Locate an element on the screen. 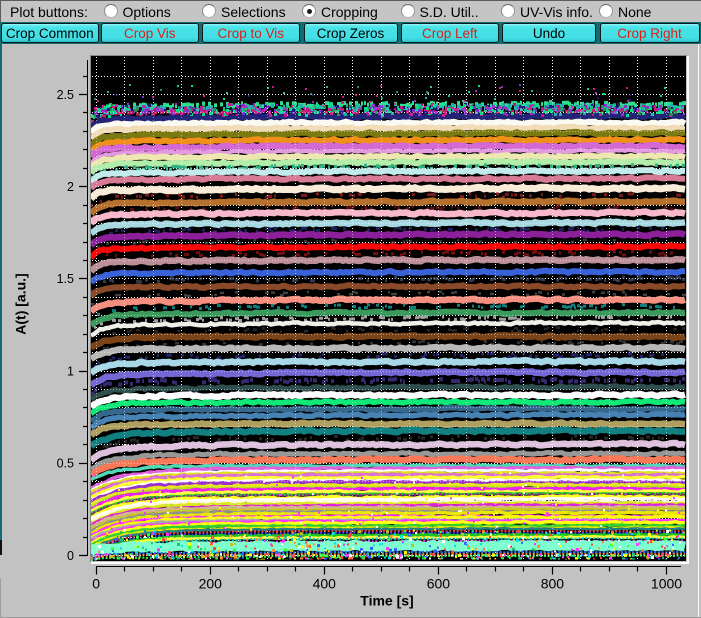 This screenshot has height=618, width=701. svg-text: 400 is located at coordinates (325, 584).